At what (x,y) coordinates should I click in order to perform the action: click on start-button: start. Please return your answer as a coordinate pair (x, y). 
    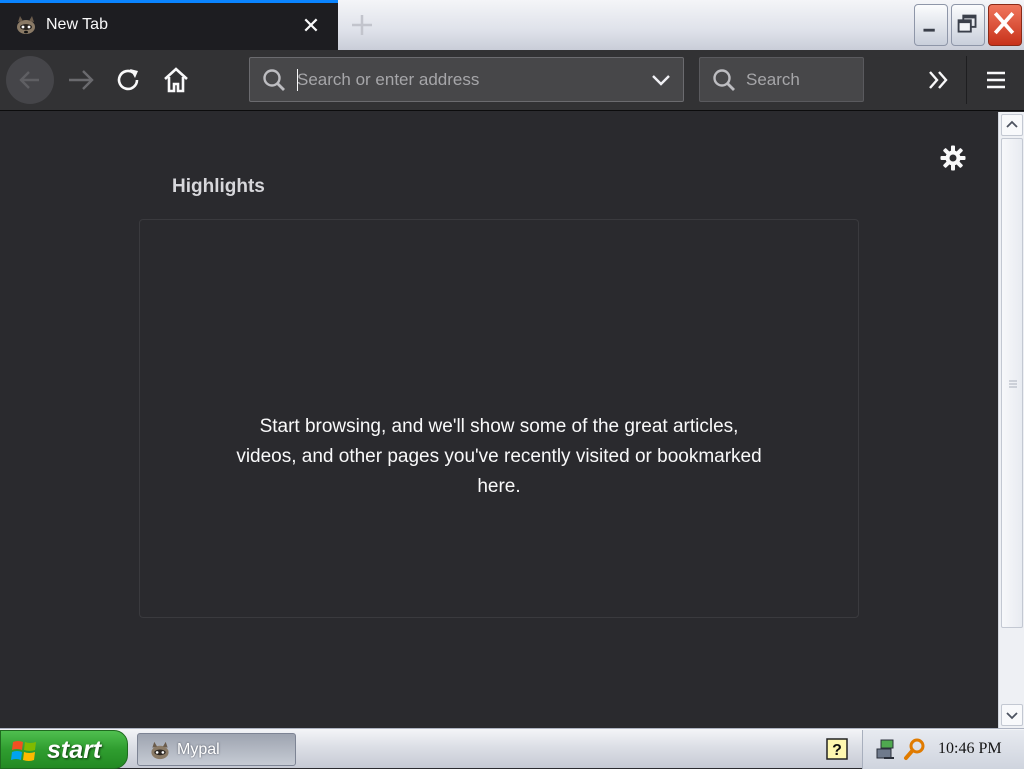
    Looking at the image, I should click on (64, 749).